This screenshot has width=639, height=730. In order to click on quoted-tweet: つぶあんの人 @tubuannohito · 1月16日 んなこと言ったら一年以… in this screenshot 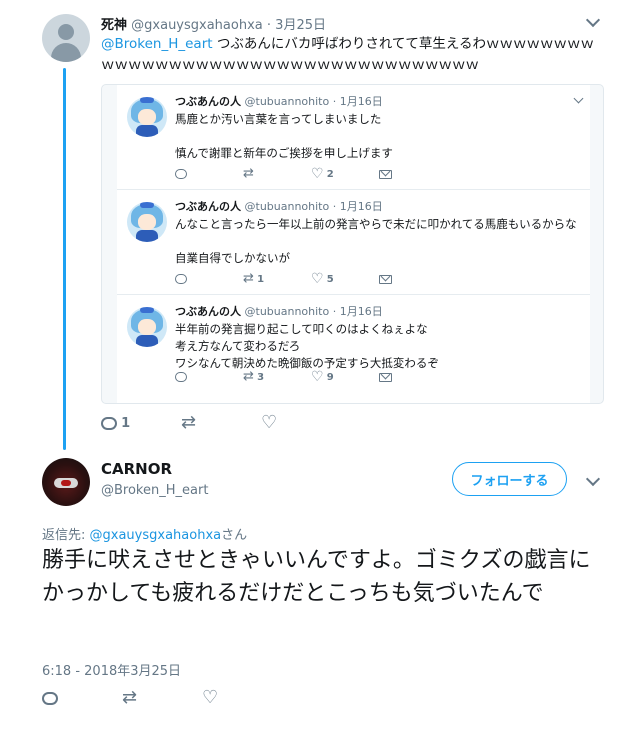, I will do `click(353, 242)`.